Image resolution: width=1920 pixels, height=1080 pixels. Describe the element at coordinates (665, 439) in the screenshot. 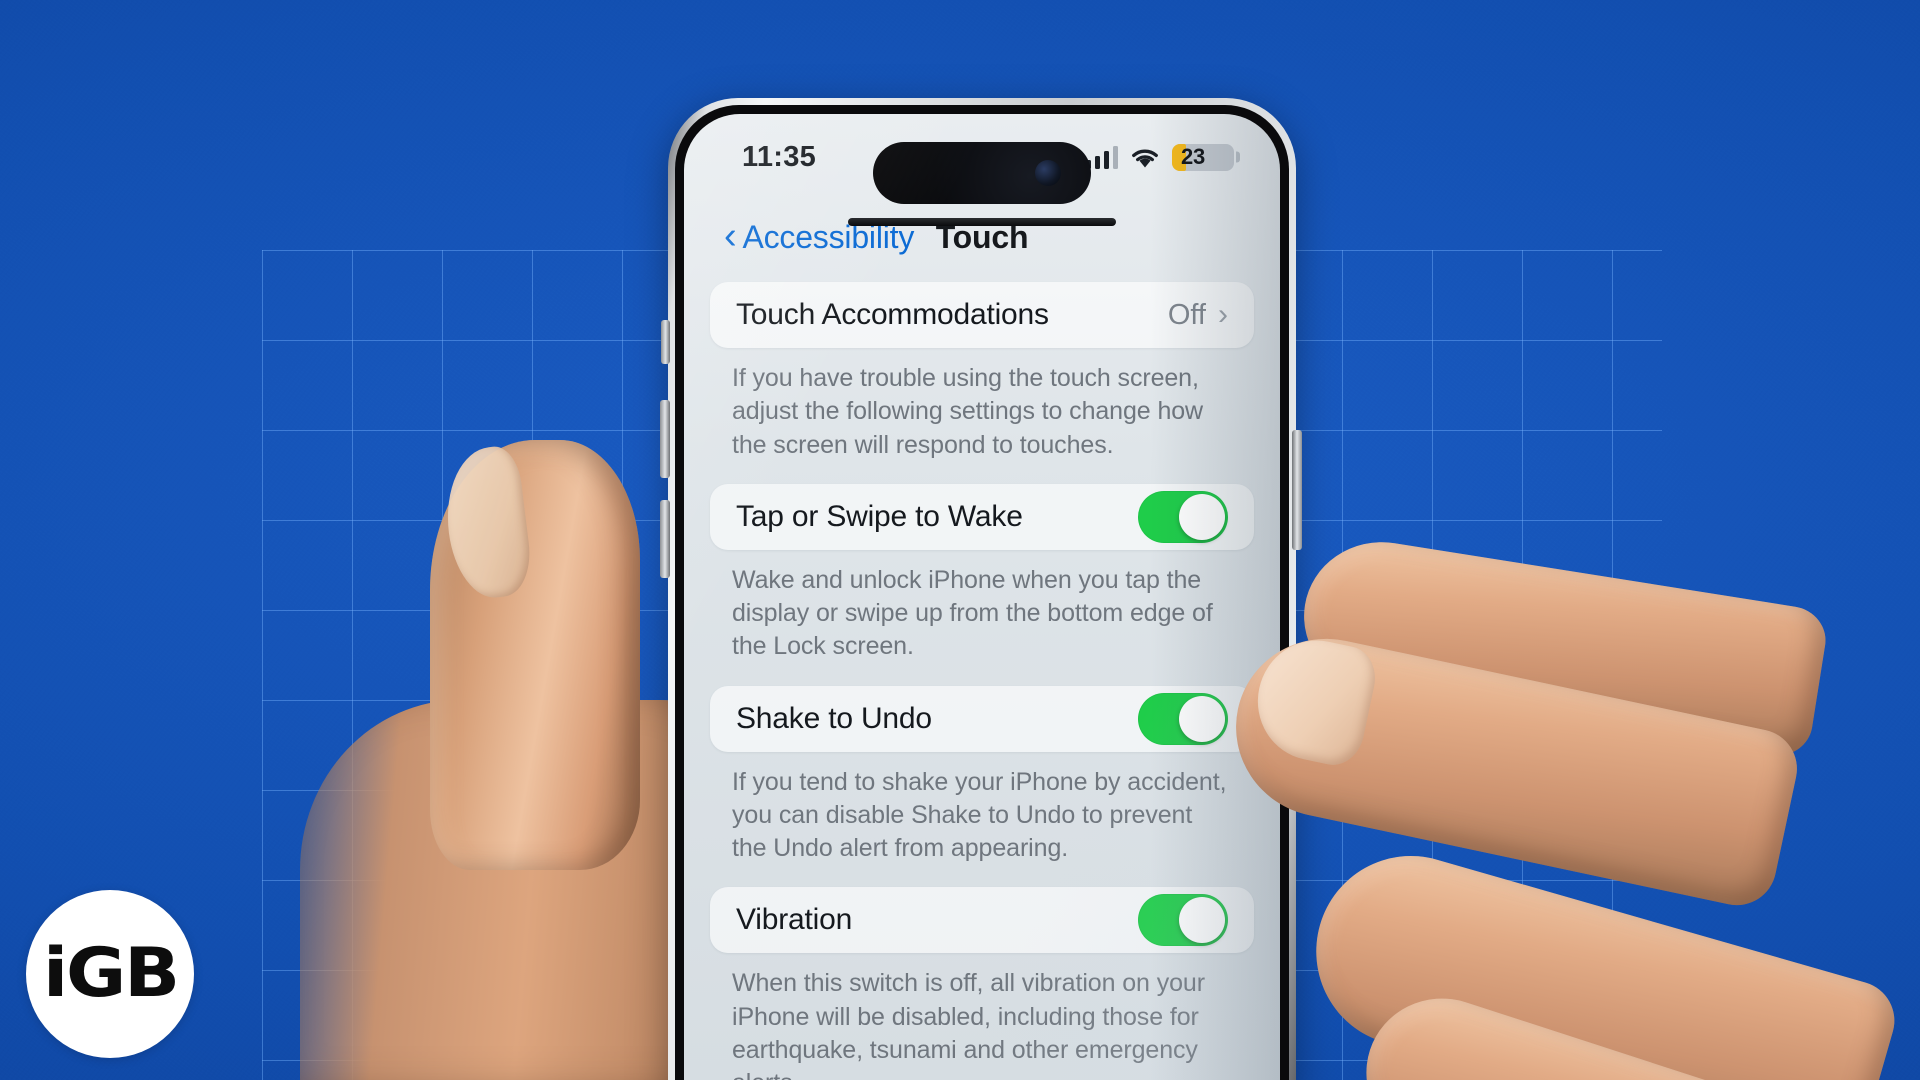

I see `volume-up-button` at that location.